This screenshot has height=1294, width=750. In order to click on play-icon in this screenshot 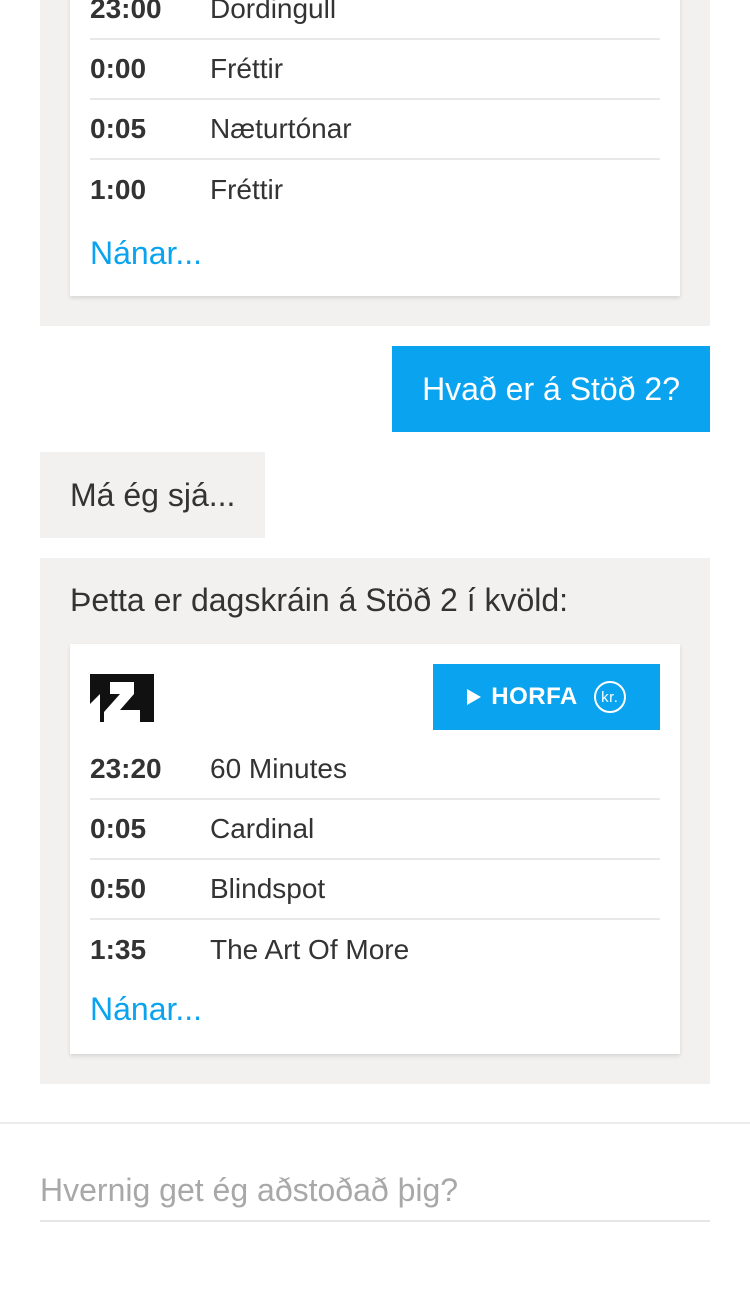, I will do `click(474, 697)`.